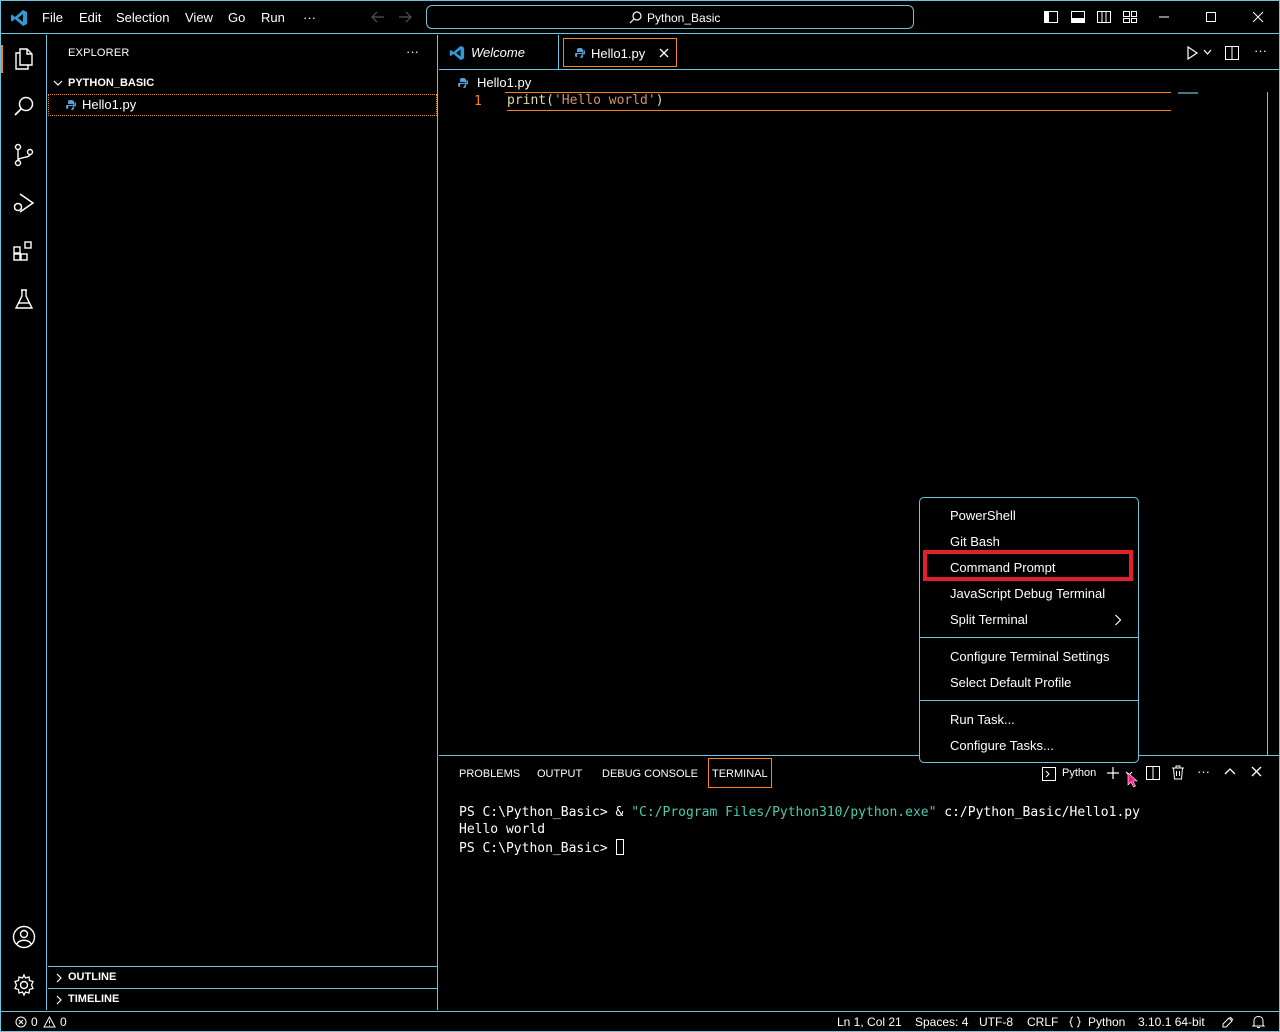  Describe the element at coordinates (1258, 17) in the screenshot. I see `close-window-icon` at that location.